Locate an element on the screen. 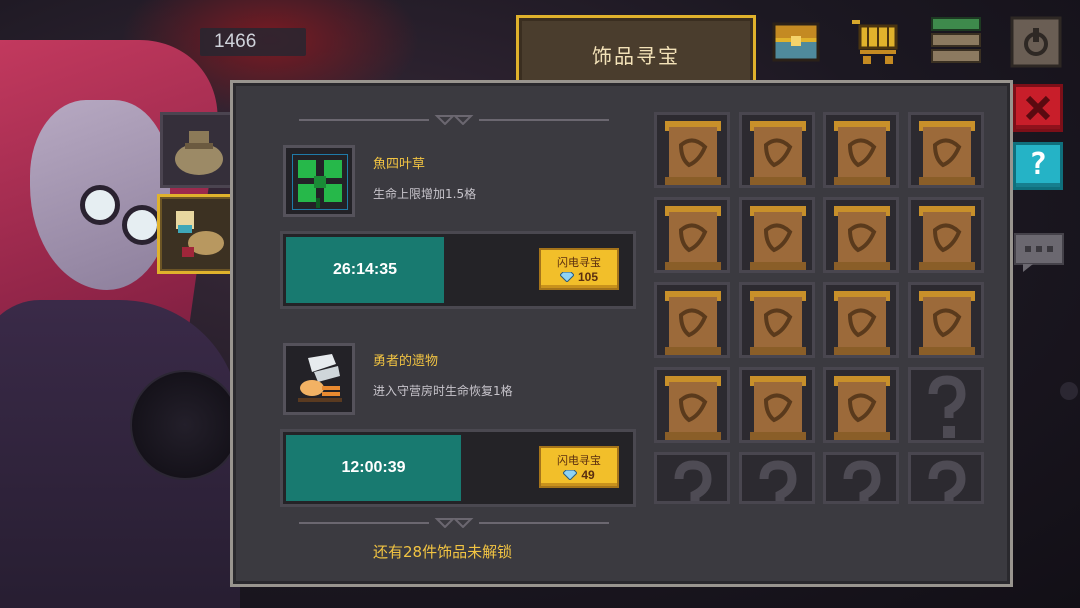  title-tab: 饰品寻宝 is located at coordinates (636, 51).